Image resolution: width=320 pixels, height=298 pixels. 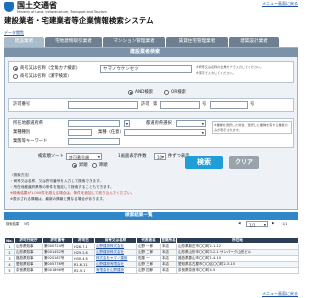 What do you see at coordinates (14, 33) in the screenshot?
I see `guide-link: データ閲覧` at bounding box center [14, 33].